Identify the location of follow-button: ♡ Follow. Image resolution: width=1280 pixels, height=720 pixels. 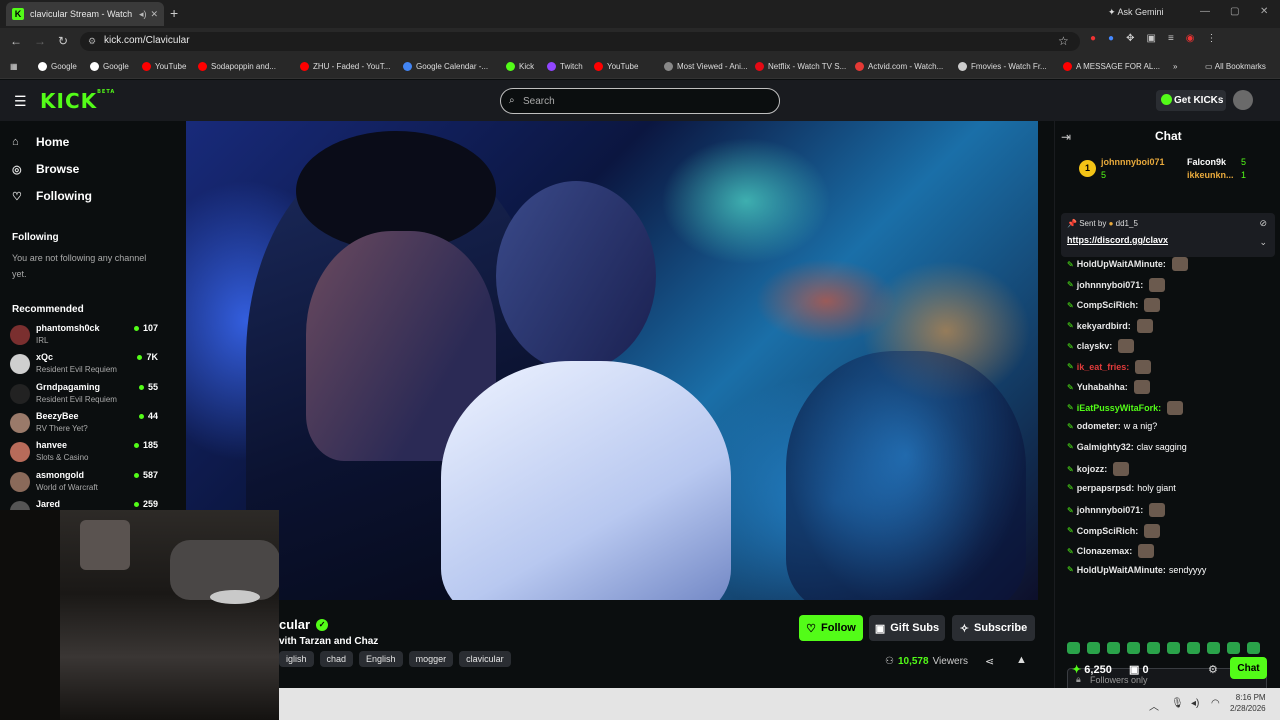
(831, 628).